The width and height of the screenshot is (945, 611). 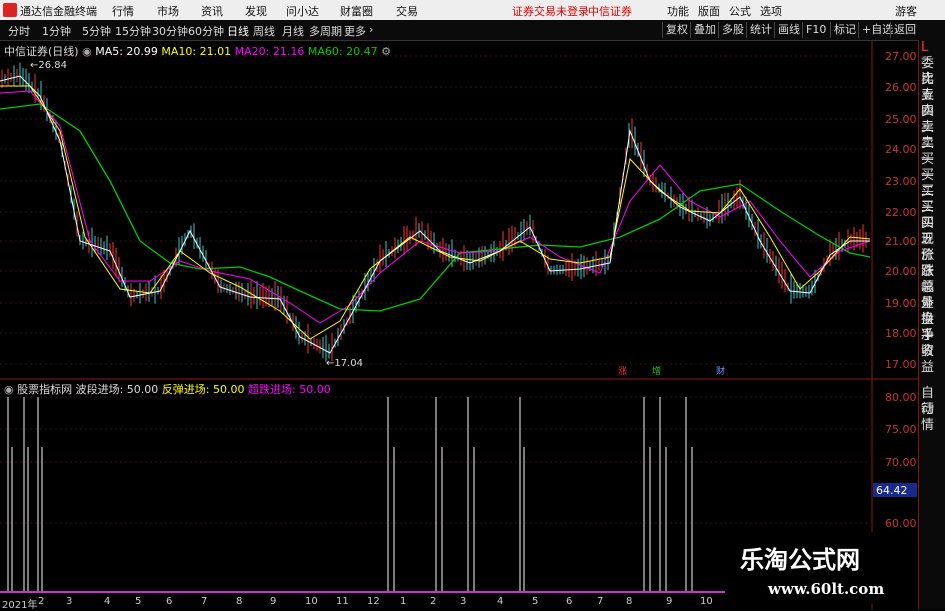 What do you see at coordinates (342, 51) in the screenshot?
I see `ma60-label: MA60: 20.47` at bounding box center [342, 51].